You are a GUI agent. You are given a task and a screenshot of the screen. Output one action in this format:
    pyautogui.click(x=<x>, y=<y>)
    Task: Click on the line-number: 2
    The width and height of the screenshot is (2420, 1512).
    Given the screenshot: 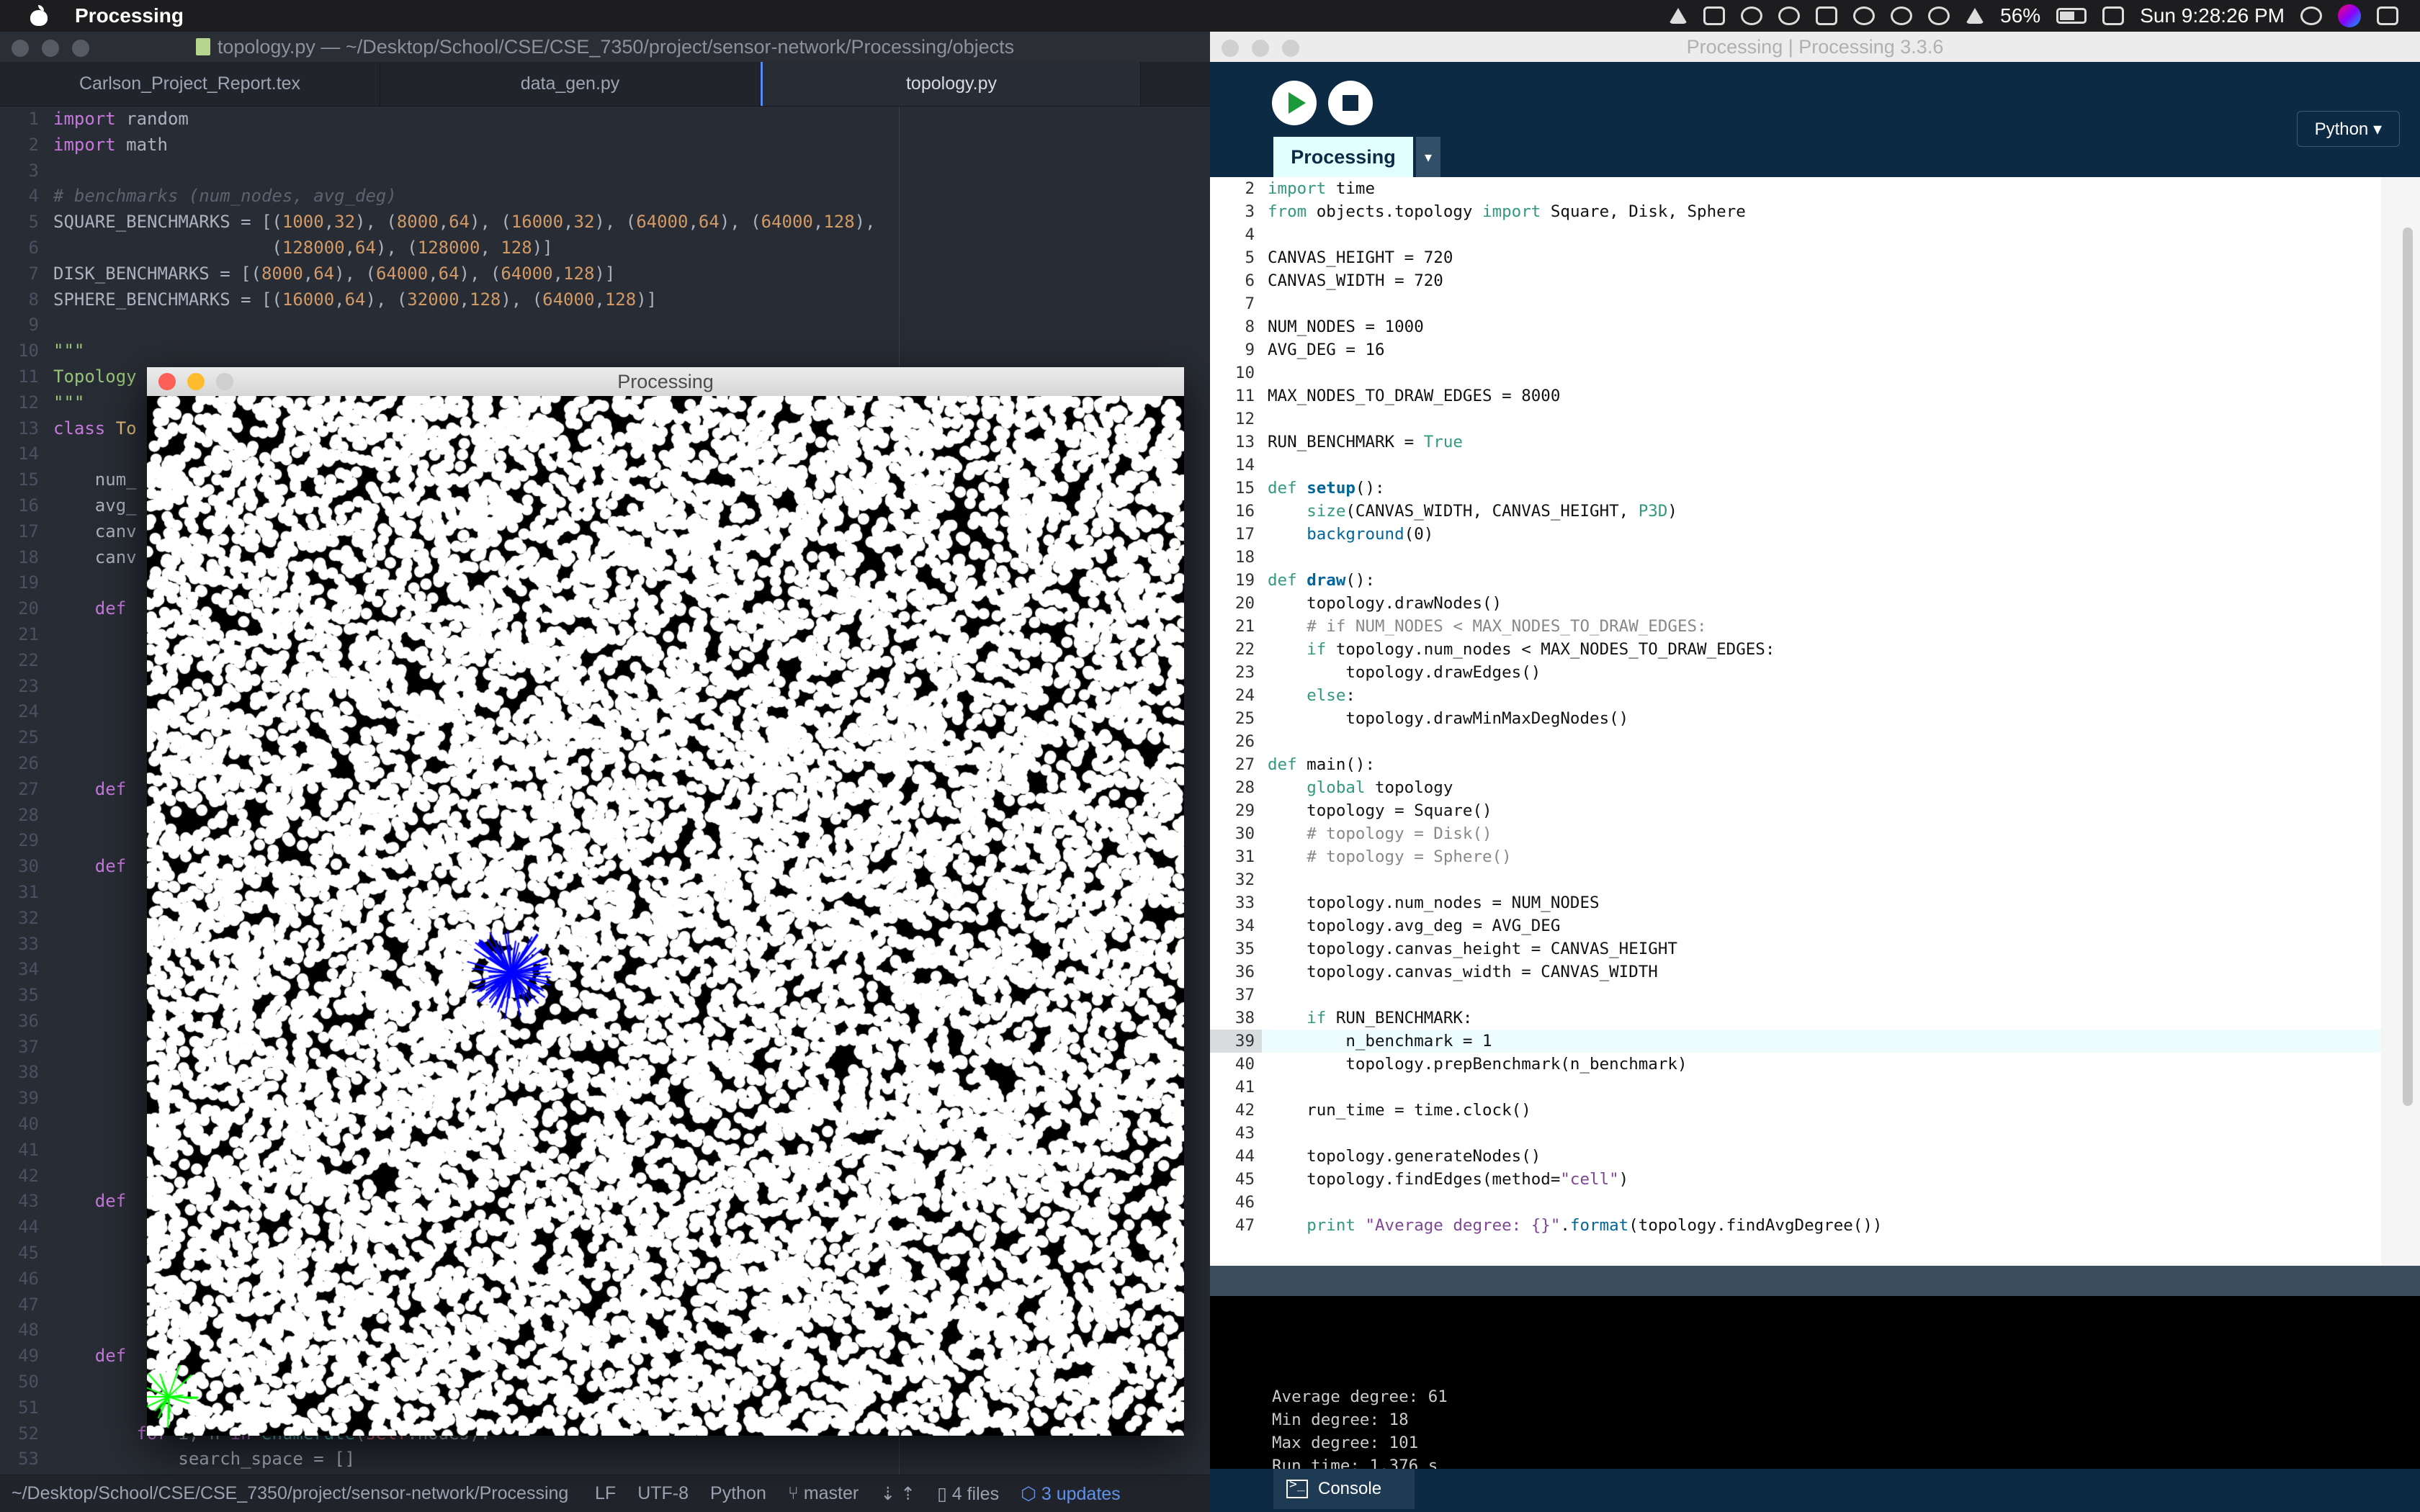 What is the action you would take?
    pyautogui.click(x=1236, y=188)
    